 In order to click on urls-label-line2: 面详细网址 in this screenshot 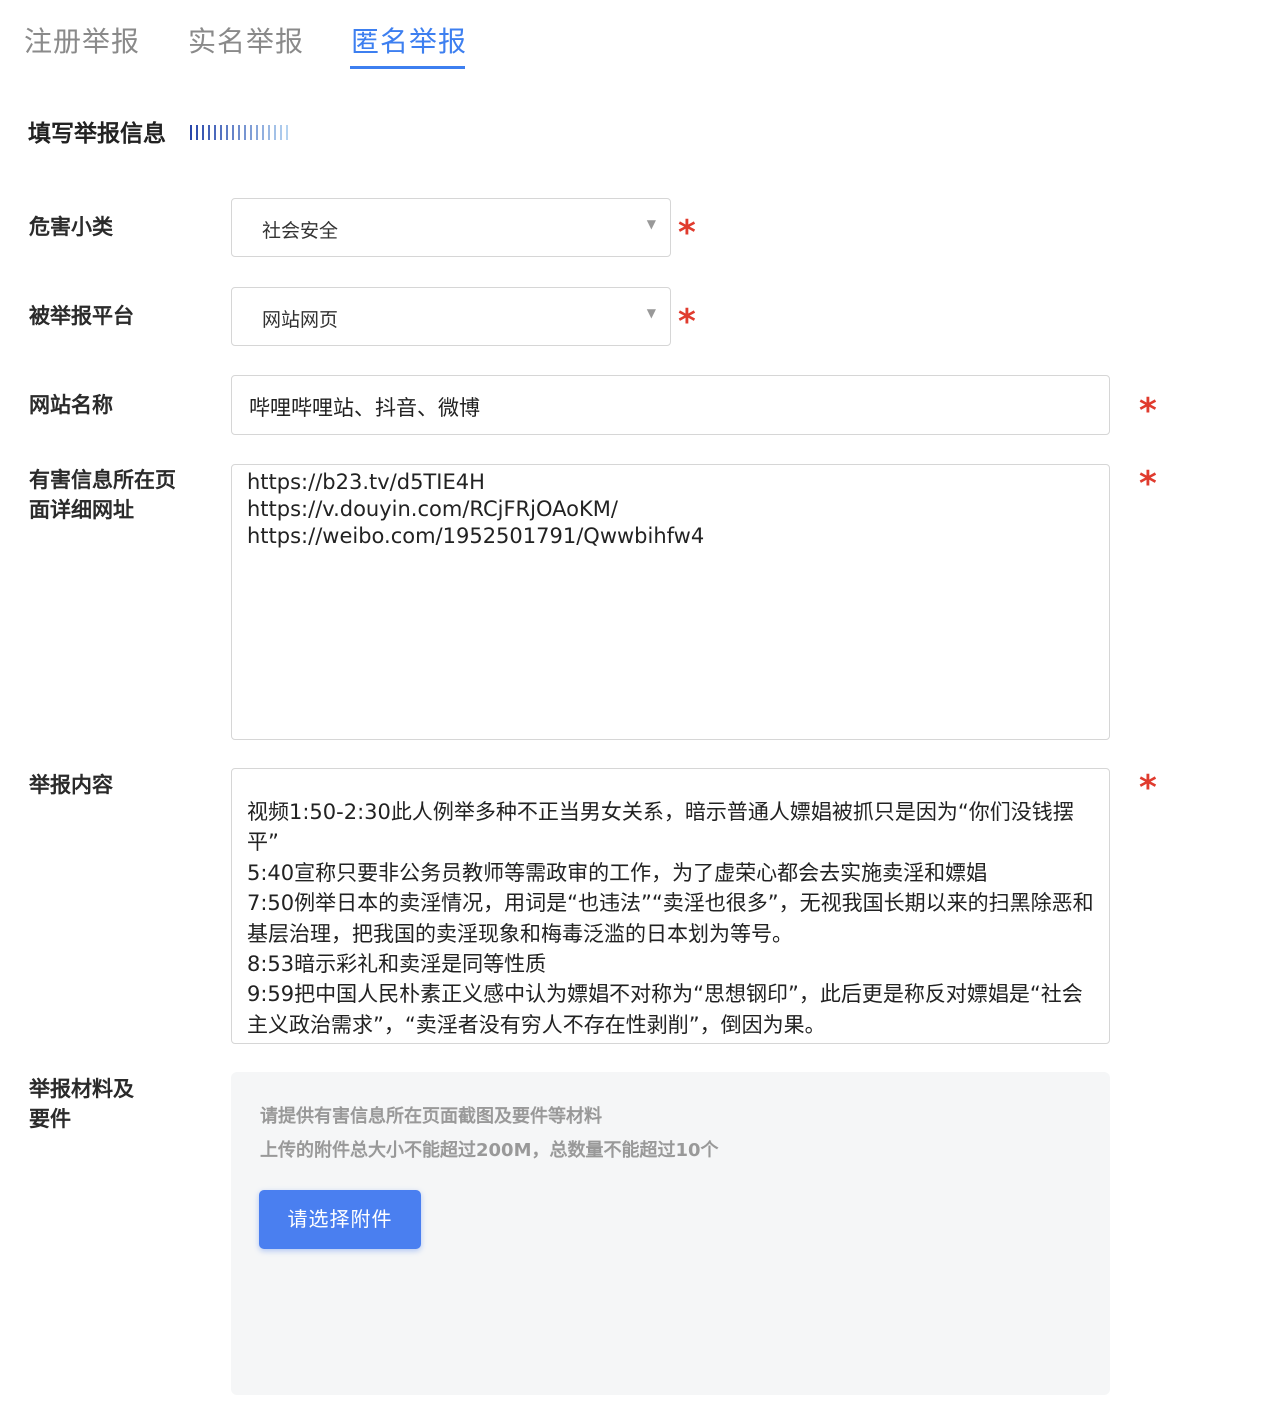, I will do `click(81, 510)`.